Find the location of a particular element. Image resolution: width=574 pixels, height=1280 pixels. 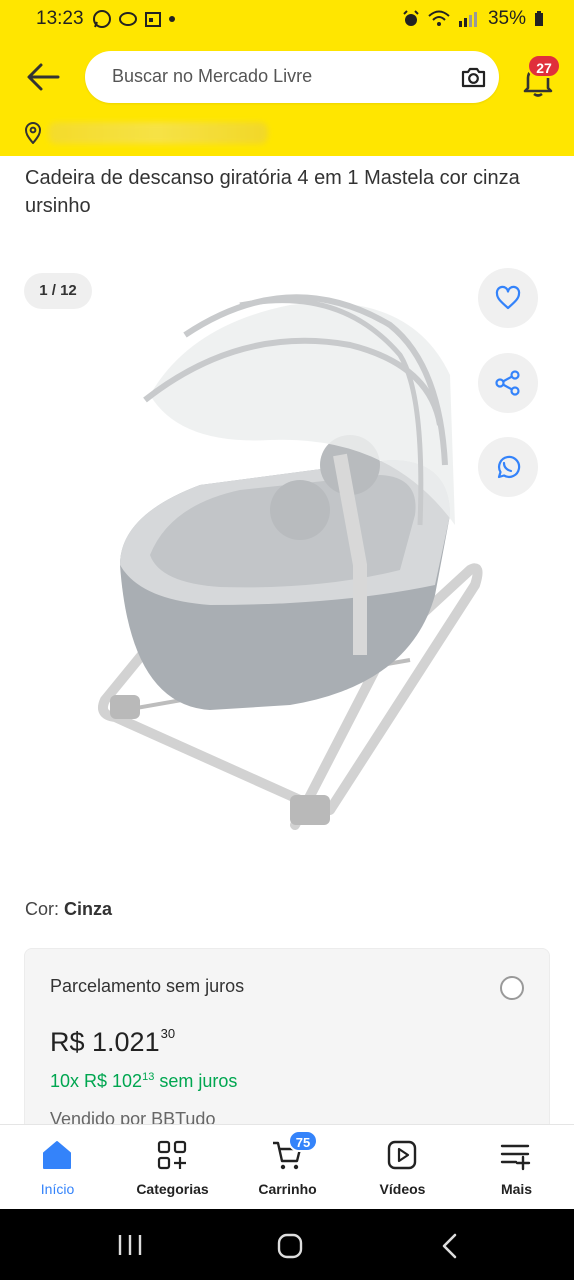

categories-icon is located at coordinates (172, 1155).